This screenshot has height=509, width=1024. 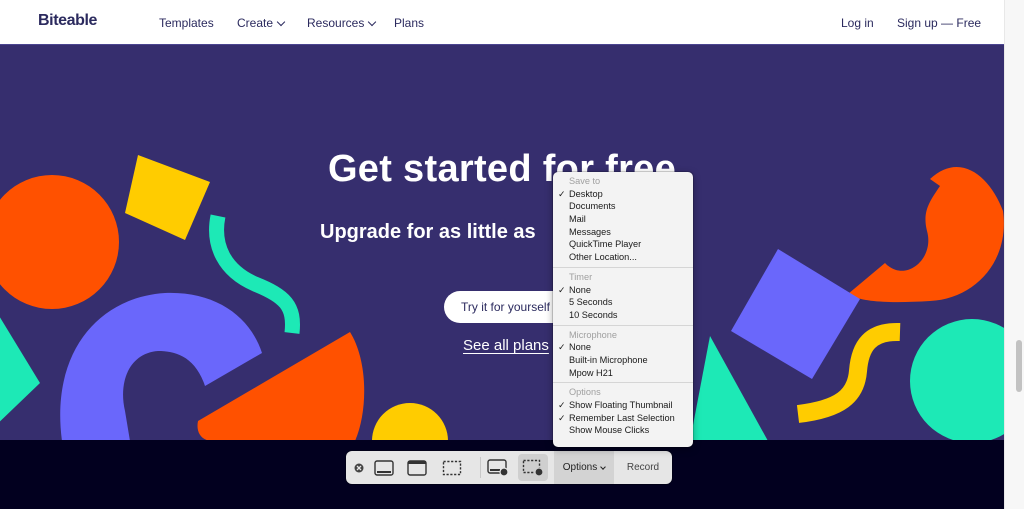 I want to click on nav-create: Create, so click(x=261, y=23).